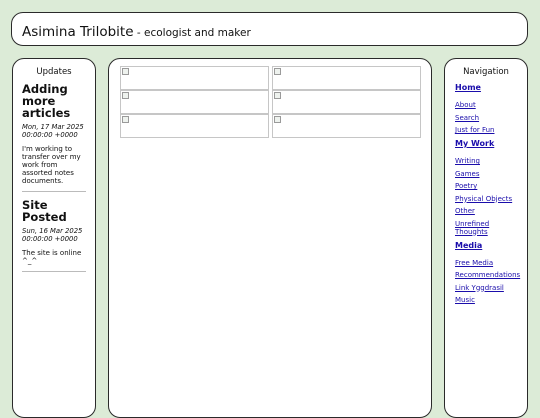 The width and height of the screenshot is (540, 418). Describe the element at coordinates (52, 257) in the screenshot. I see `post-body: The site is online ^_^` at that location.